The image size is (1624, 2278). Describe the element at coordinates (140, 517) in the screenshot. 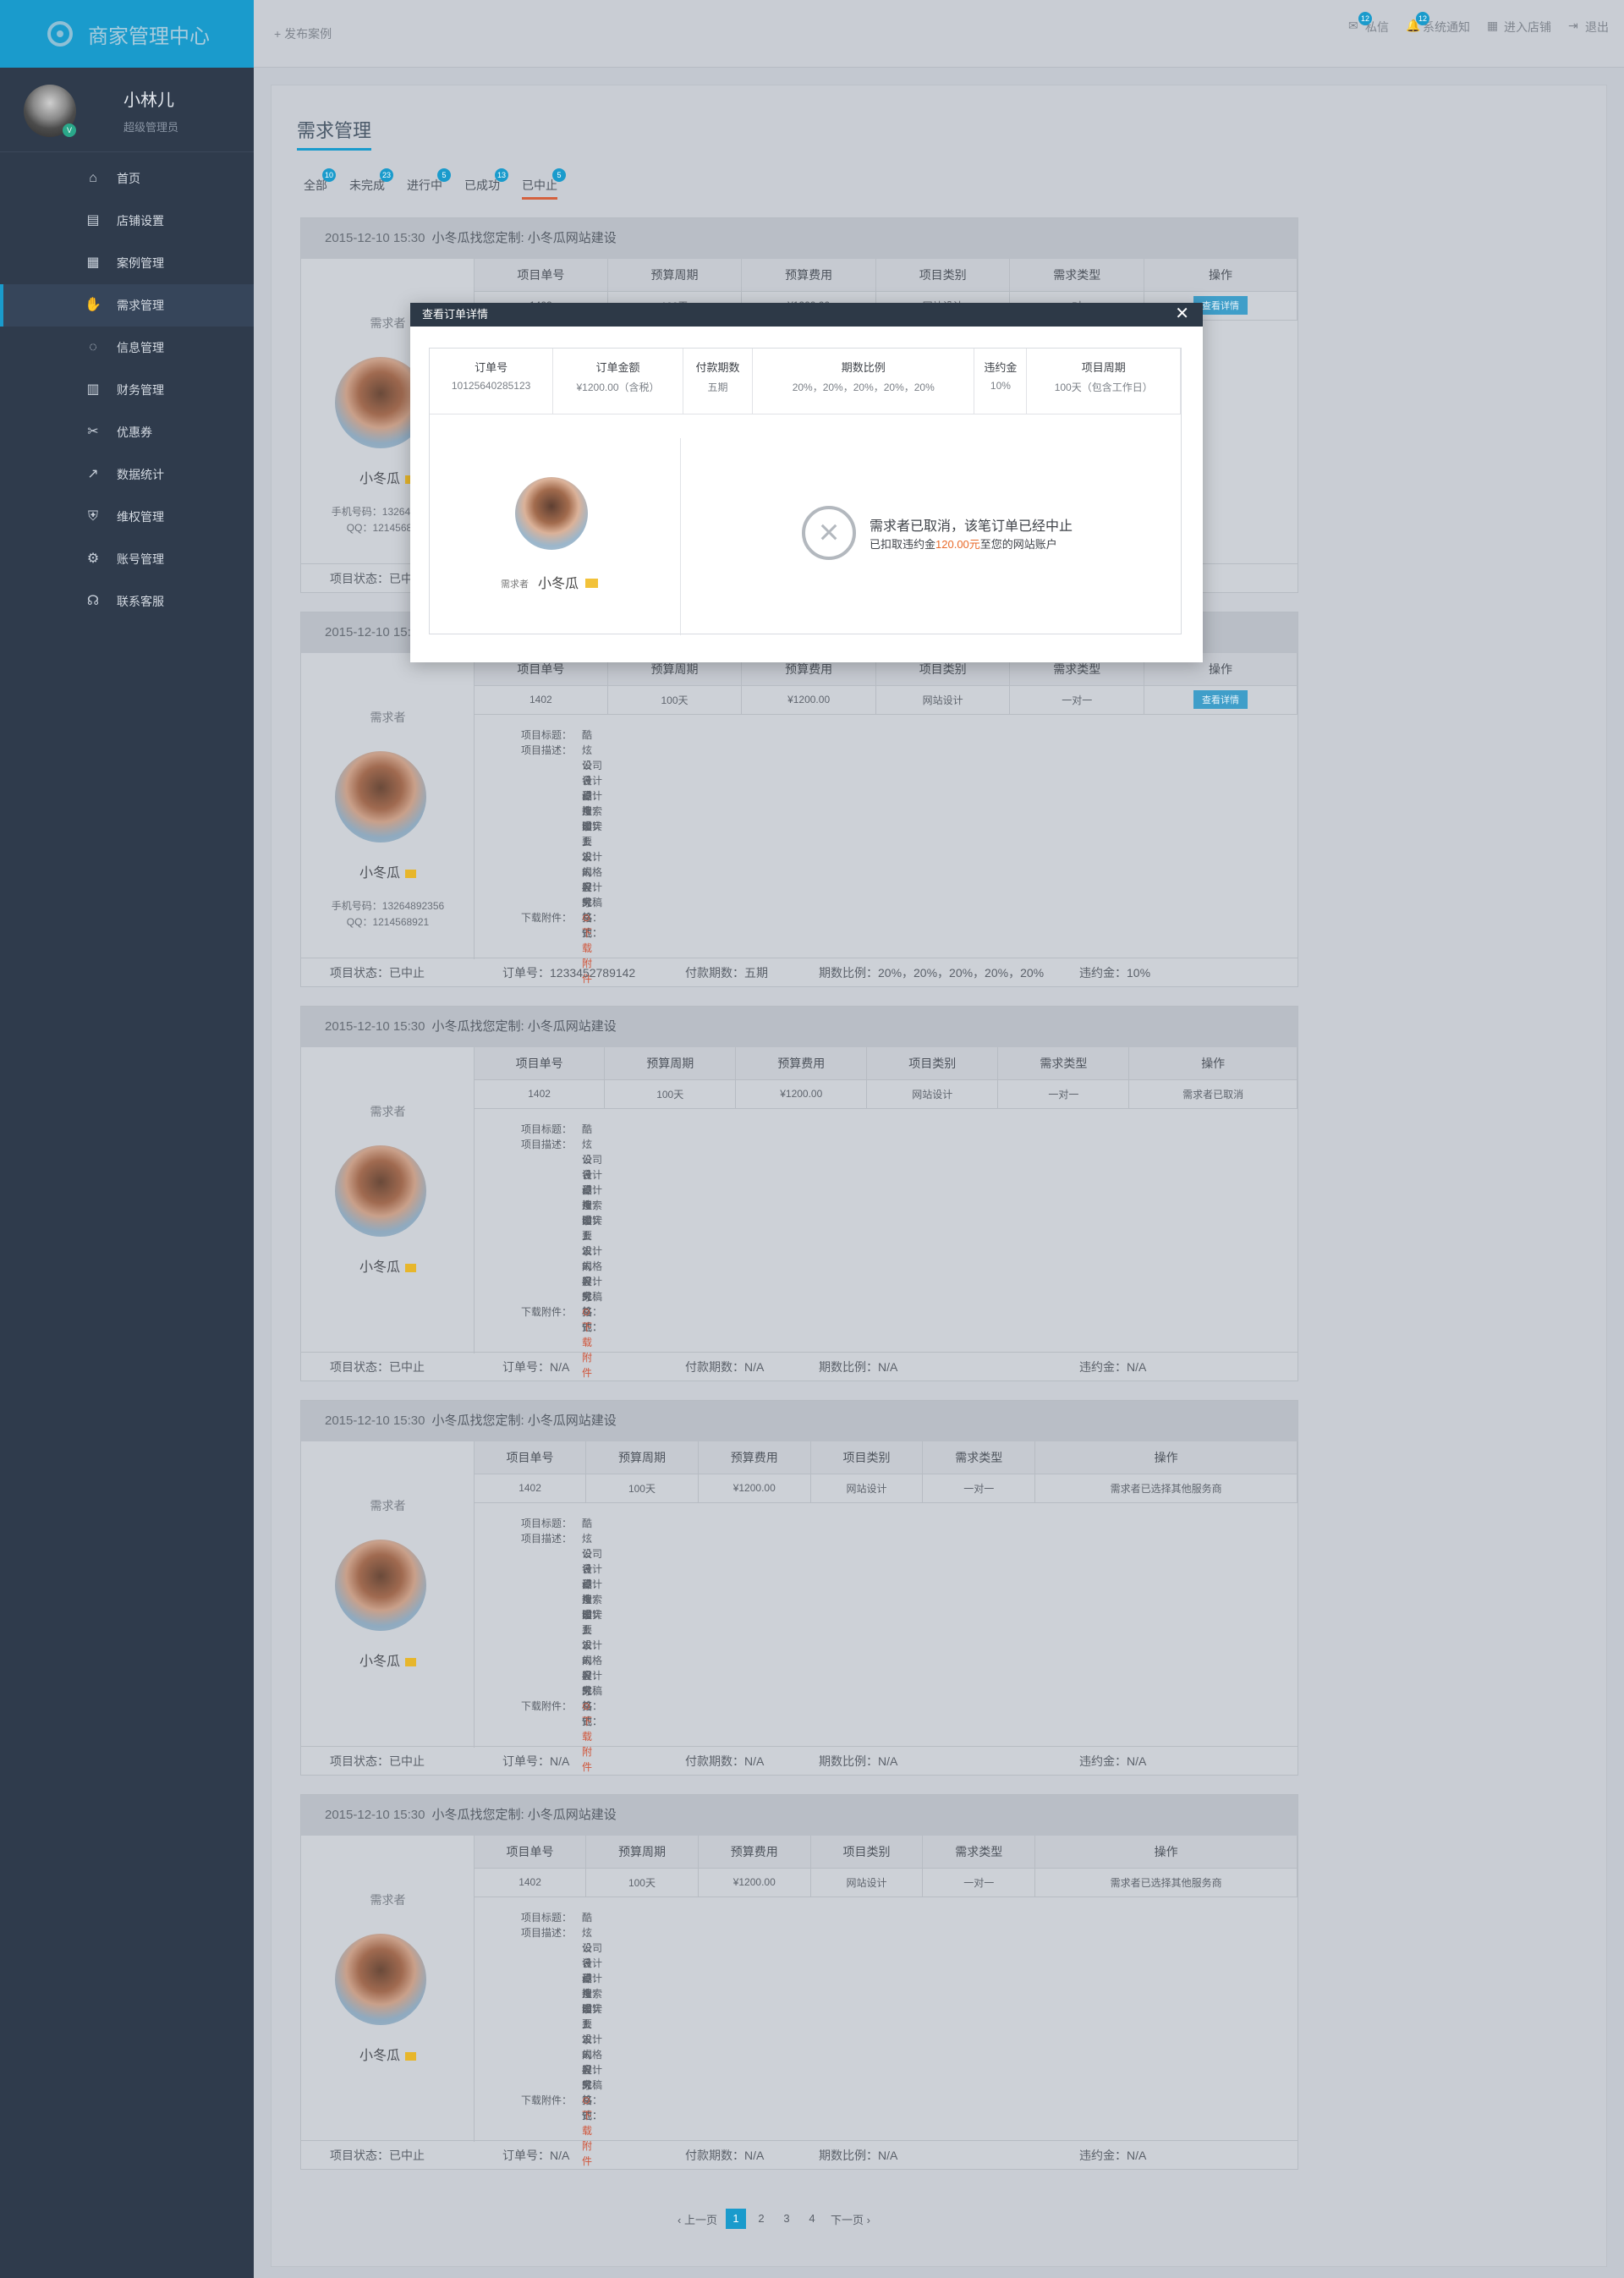

I see `sidebar-item-label: 维权管理` at that location.